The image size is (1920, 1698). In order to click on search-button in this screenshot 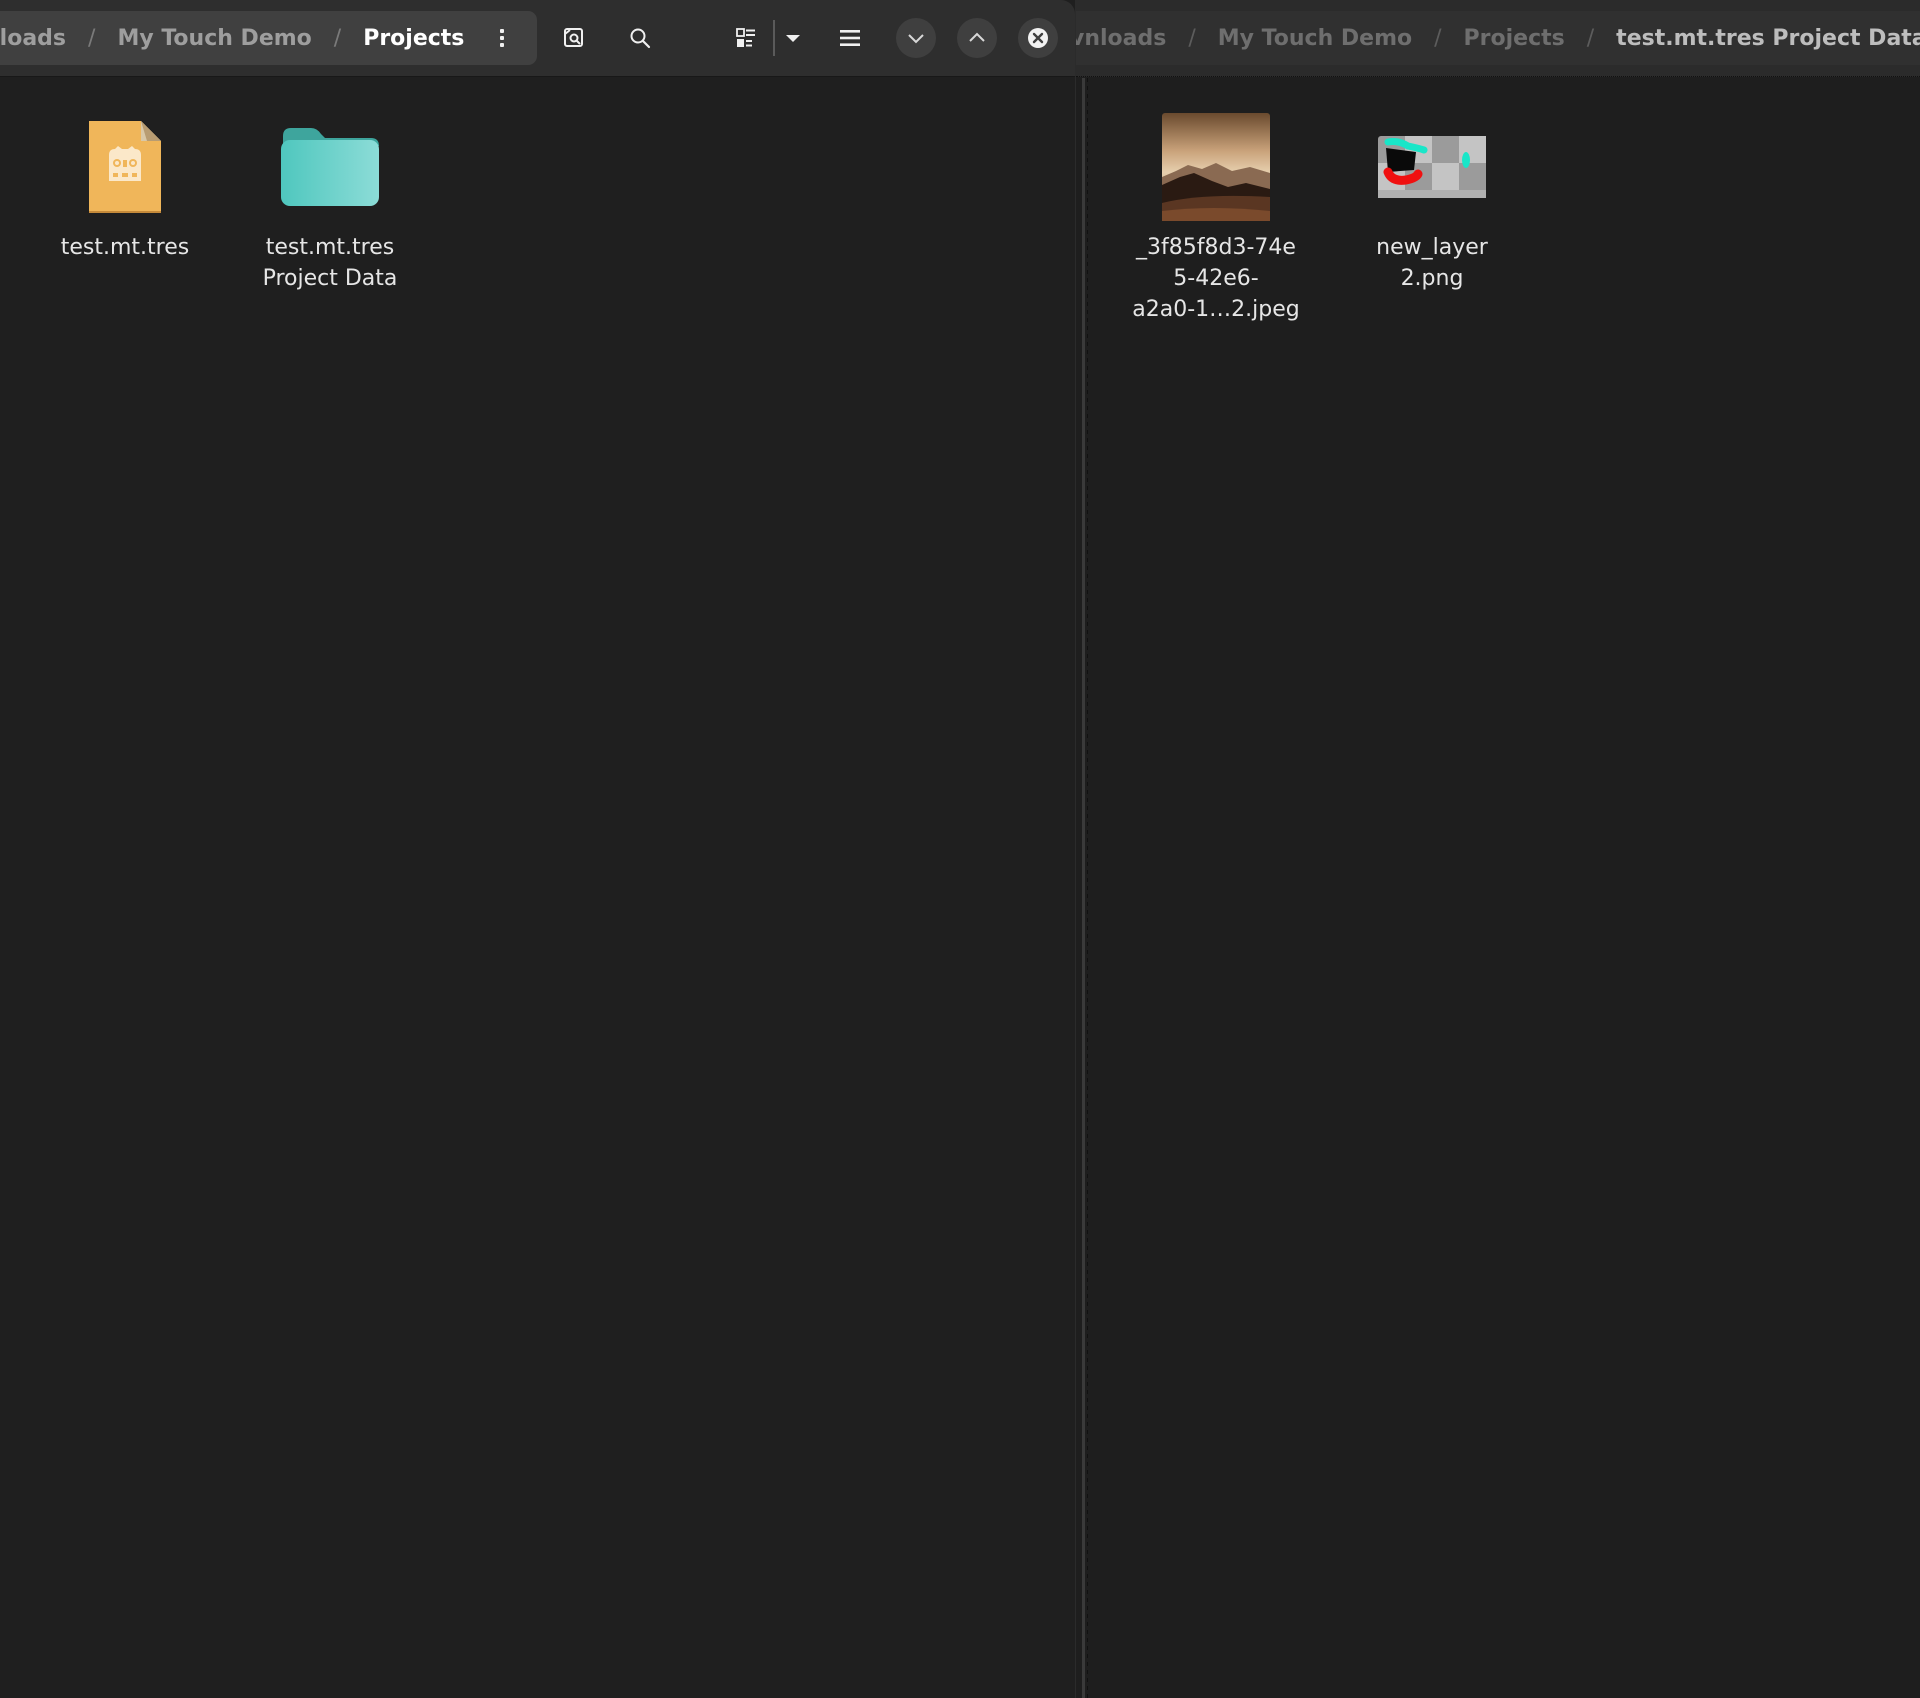, I will do `click(640, 38)`.